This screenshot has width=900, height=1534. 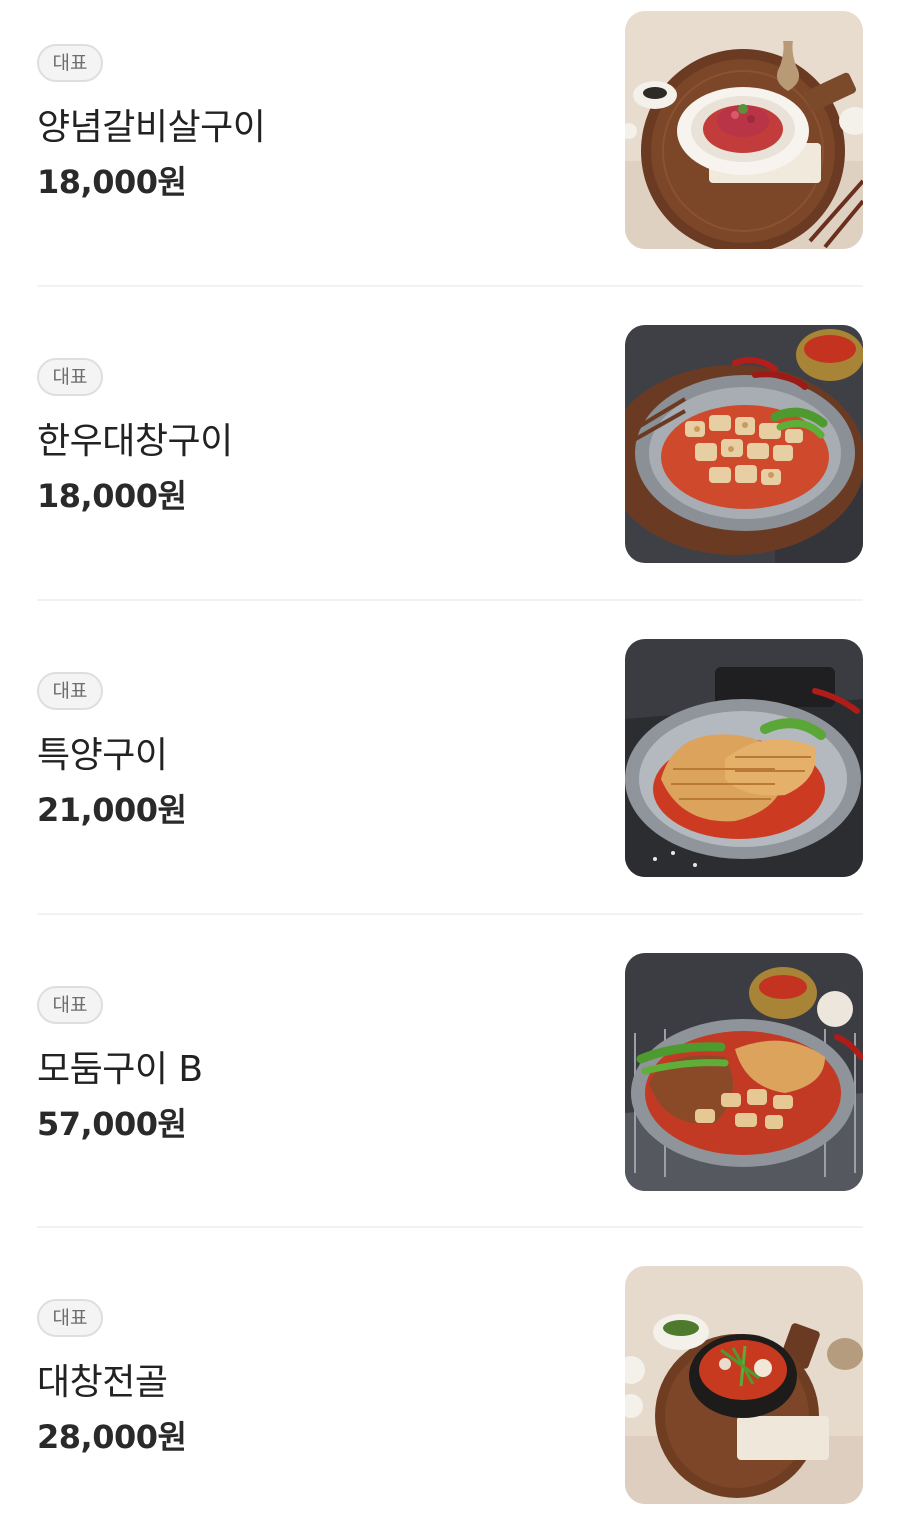 What do you see at coordinates (151, 127) in the screenshot?
I see `menu-item-name: 양념갈비살구이` at bounding box center [151, 127].